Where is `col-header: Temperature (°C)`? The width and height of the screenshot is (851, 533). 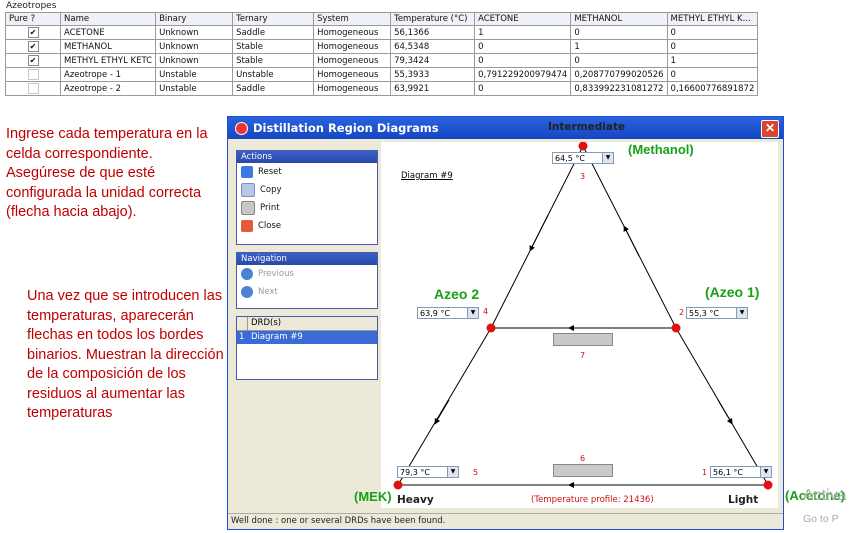
col-header: Temperature (°C) is located at coordinates (433, 19).